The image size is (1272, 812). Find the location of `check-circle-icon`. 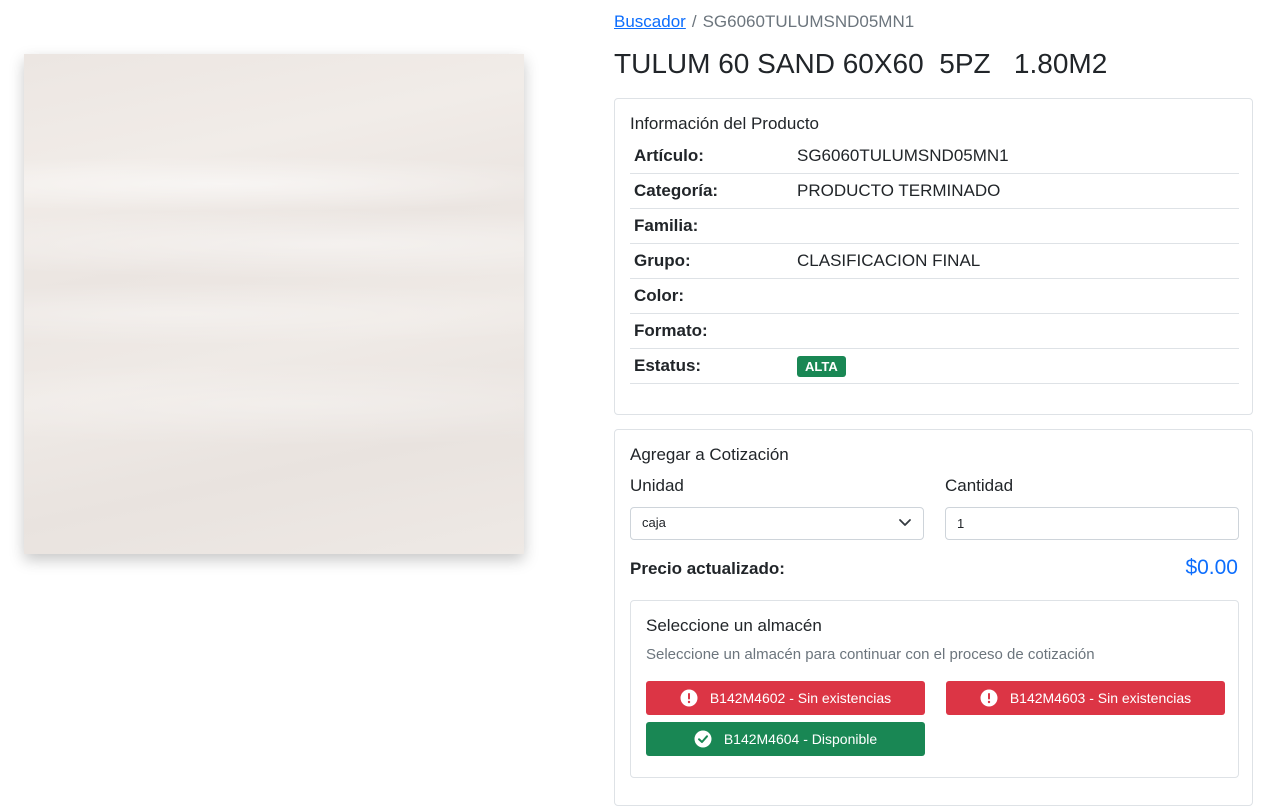

check-circle-icon is located at coordinates (703, 739).